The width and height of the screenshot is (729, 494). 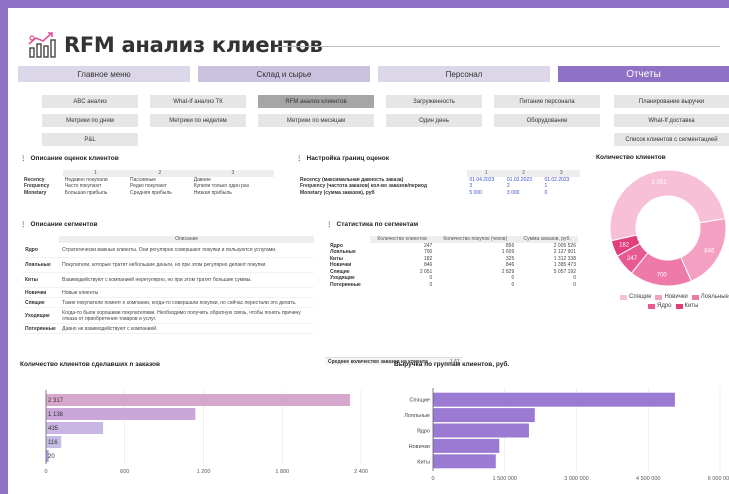 I want to click on table-cell: Низкая прибыль, so click(x=212, y=192).